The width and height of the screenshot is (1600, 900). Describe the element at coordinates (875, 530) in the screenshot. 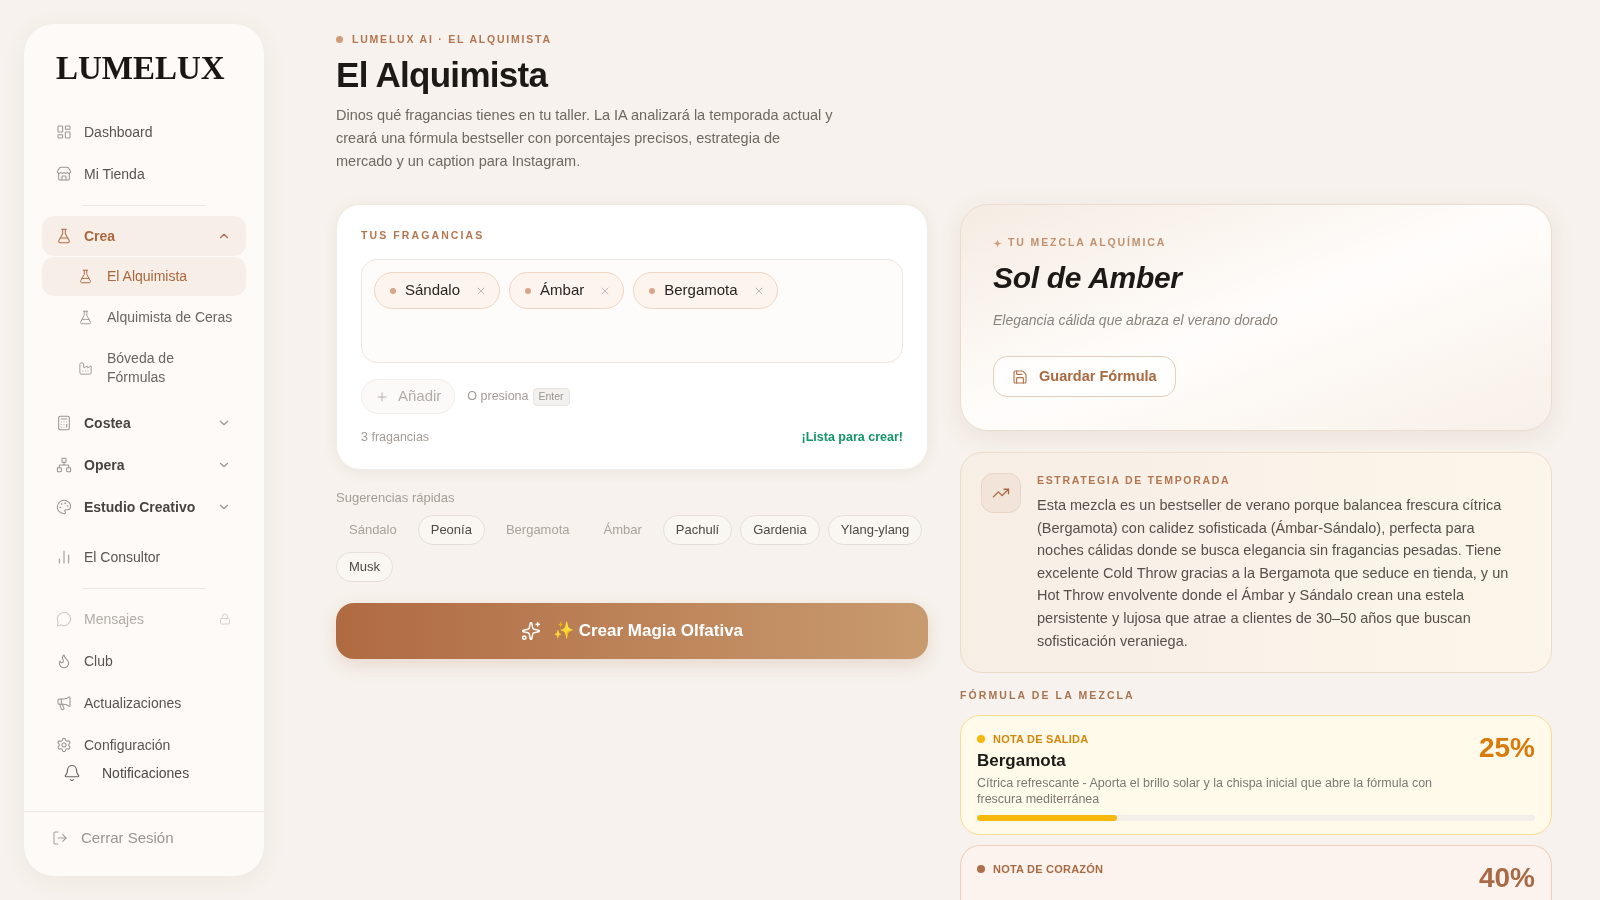

I see `suggestion-chip: Ylang-ylang` at that location.